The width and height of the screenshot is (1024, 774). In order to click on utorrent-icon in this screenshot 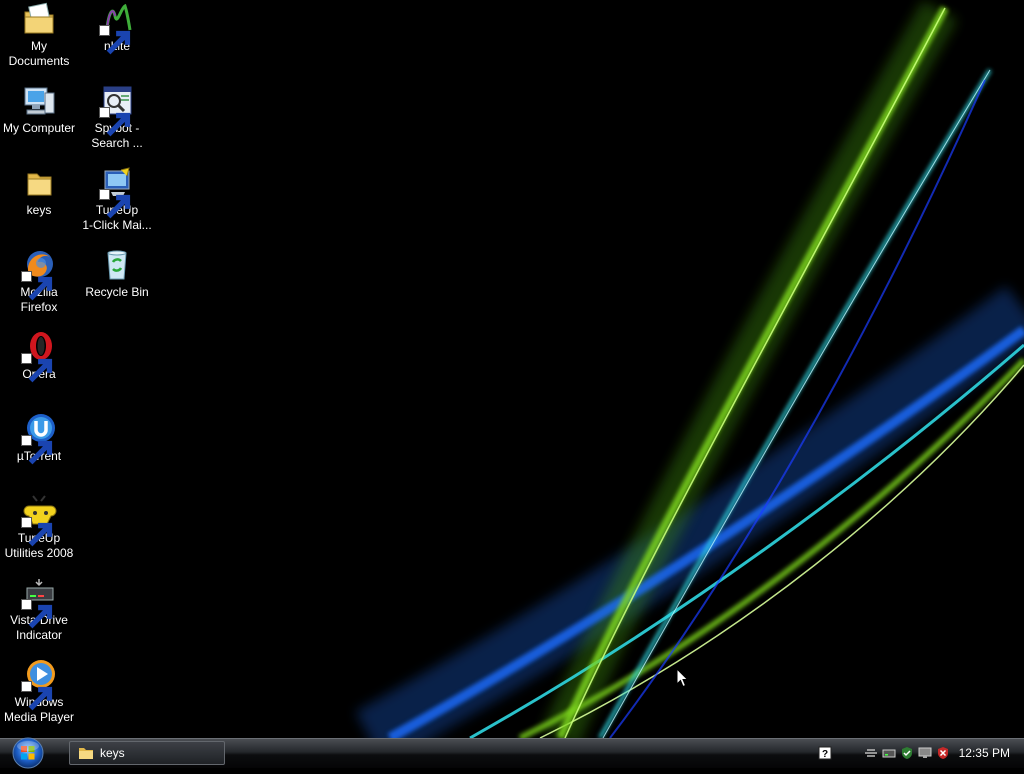, I will do `click(39, 438)`.